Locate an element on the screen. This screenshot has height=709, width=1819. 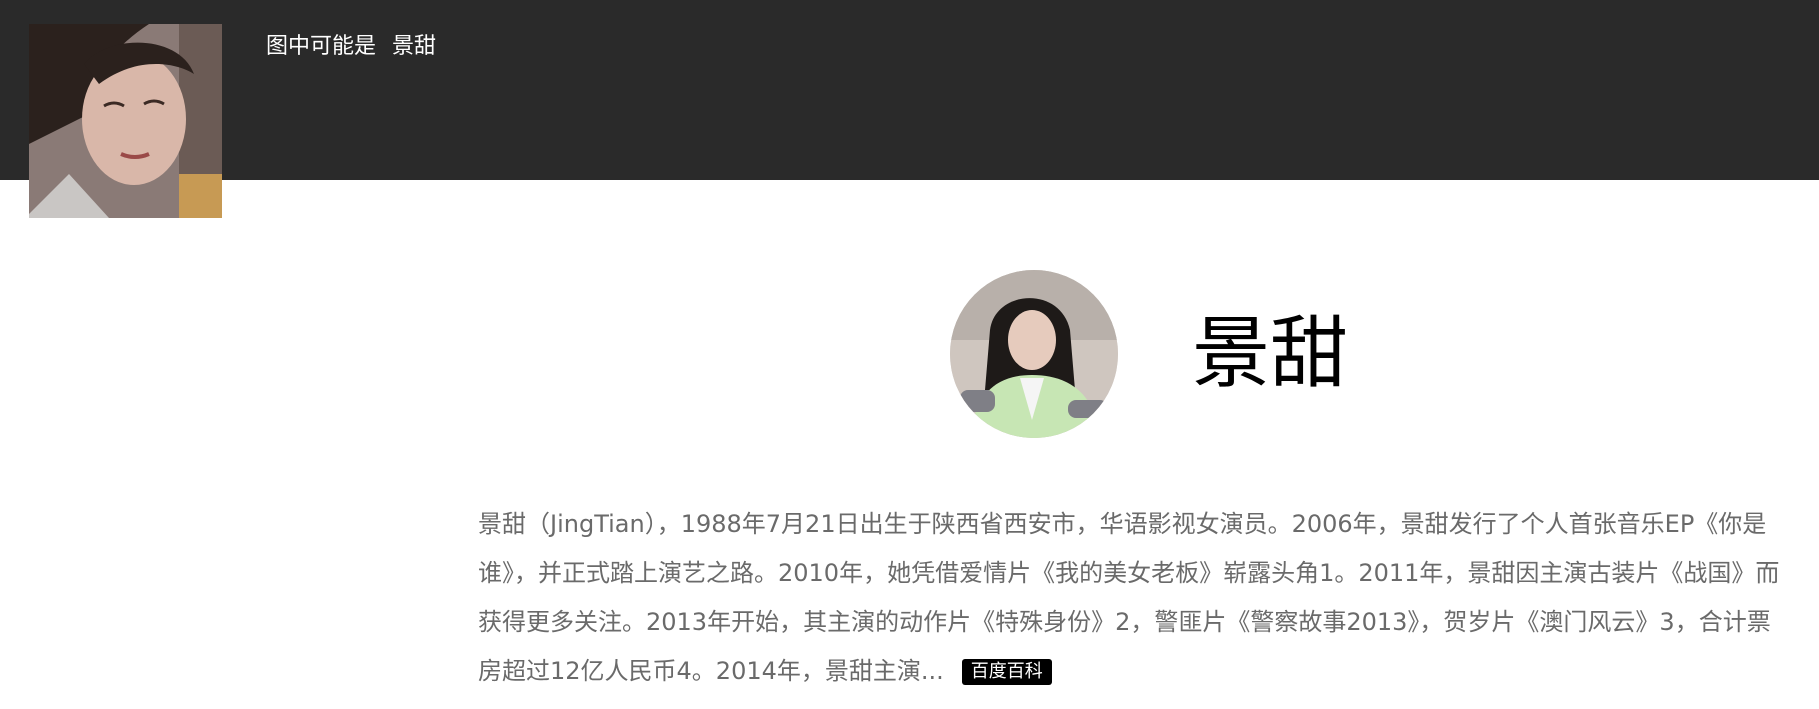
recognition-guess: 图中可能是 景甜 is located at coordinates (351, 47).